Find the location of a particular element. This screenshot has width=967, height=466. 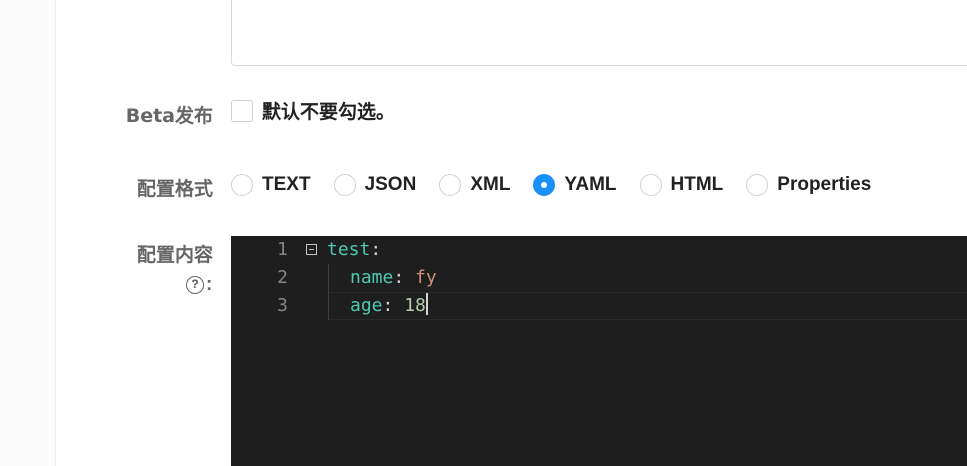

yaml-number-value: 18 is located at coordinates (415, 305).